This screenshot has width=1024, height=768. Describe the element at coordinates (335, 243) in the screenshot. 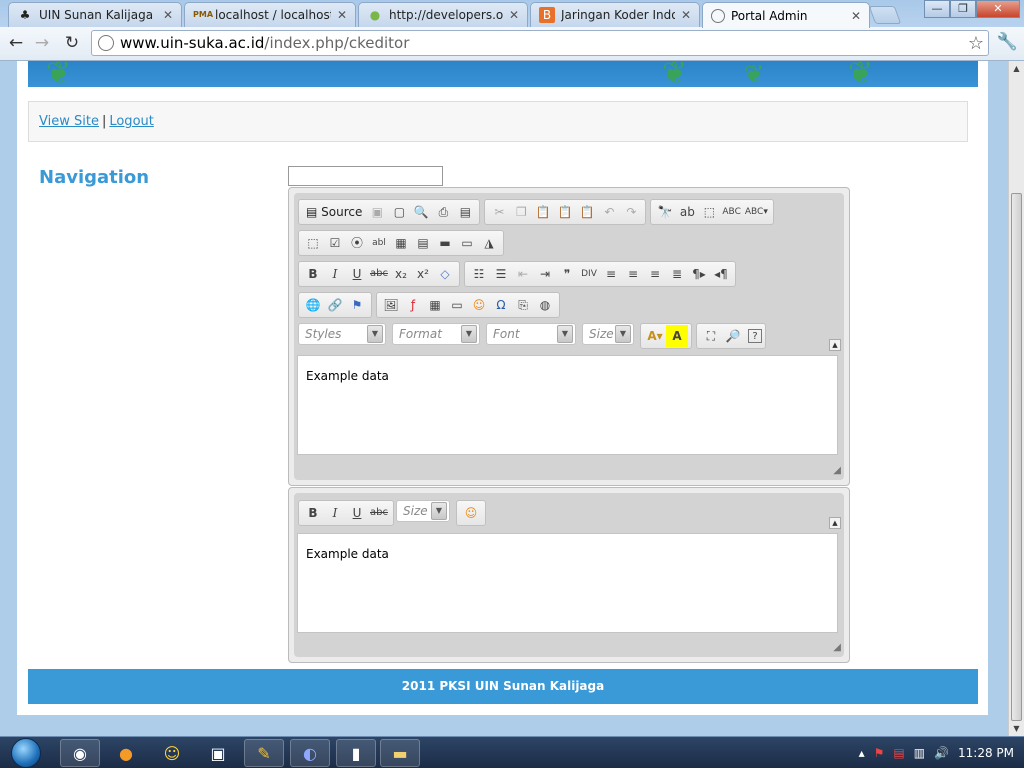

I see `checkbox-icon: ☑` at that location.